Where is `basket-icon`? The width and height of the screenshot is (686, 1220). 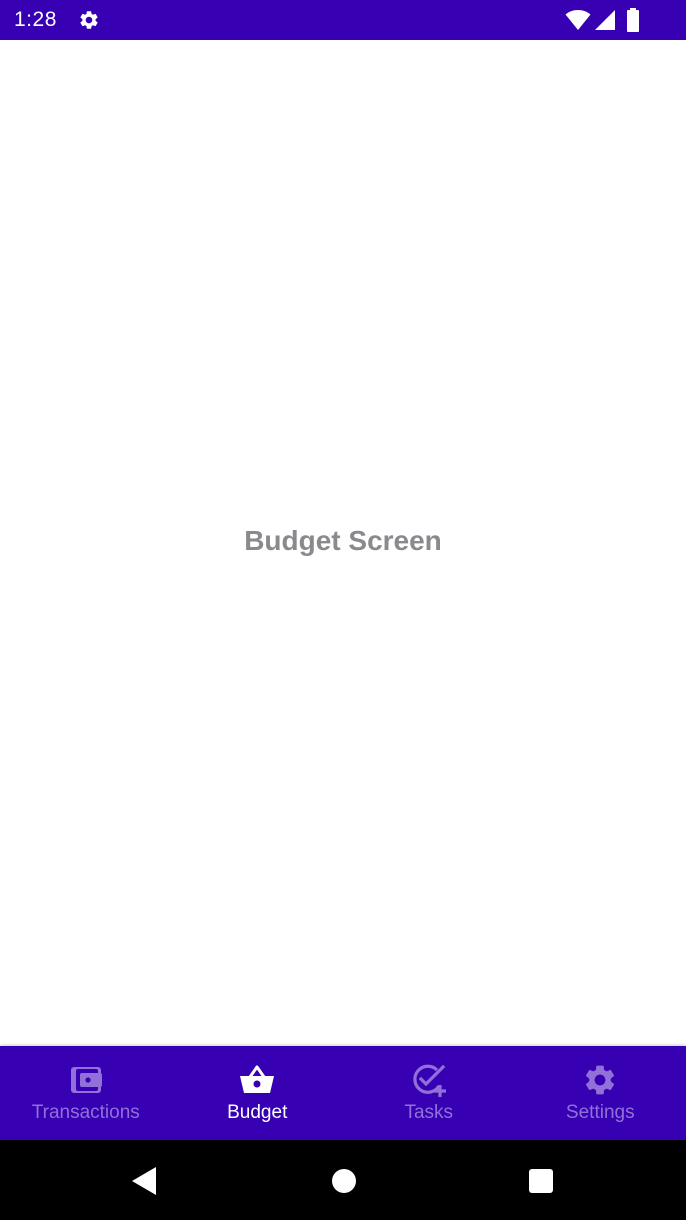 basket-icon is located at coordinates (257, 1080).